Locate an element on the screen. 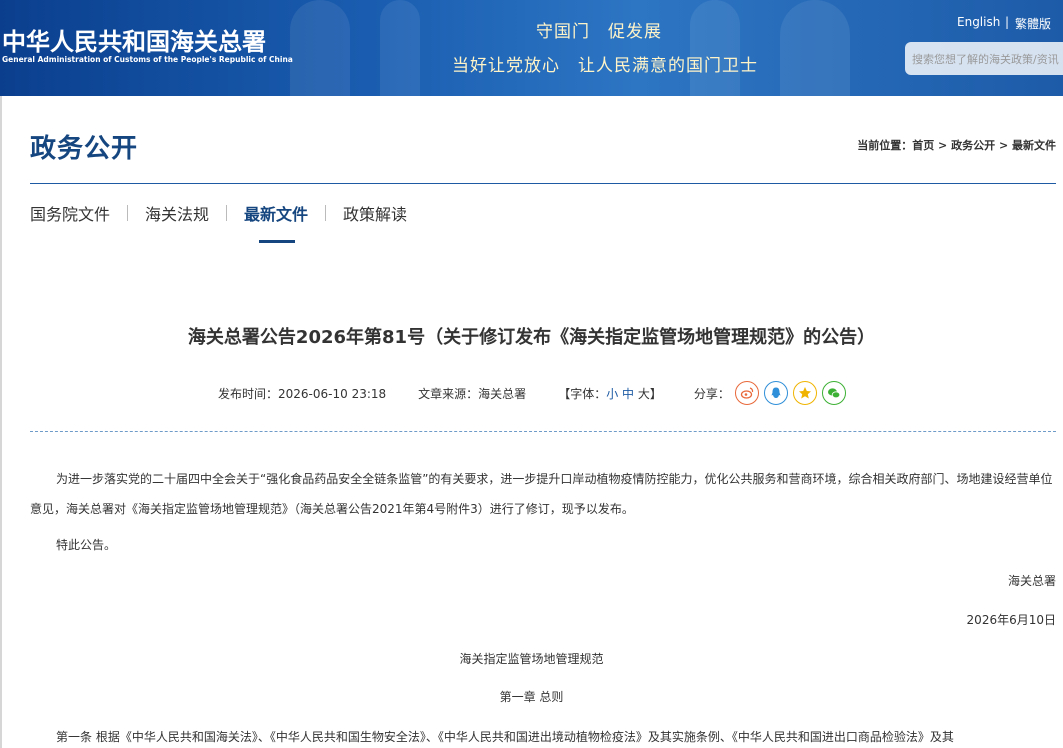 The width and height of the screenshot is (1063, 748). traditional-chinese-link: 繁體版 is located at coordinates (1033, 23).